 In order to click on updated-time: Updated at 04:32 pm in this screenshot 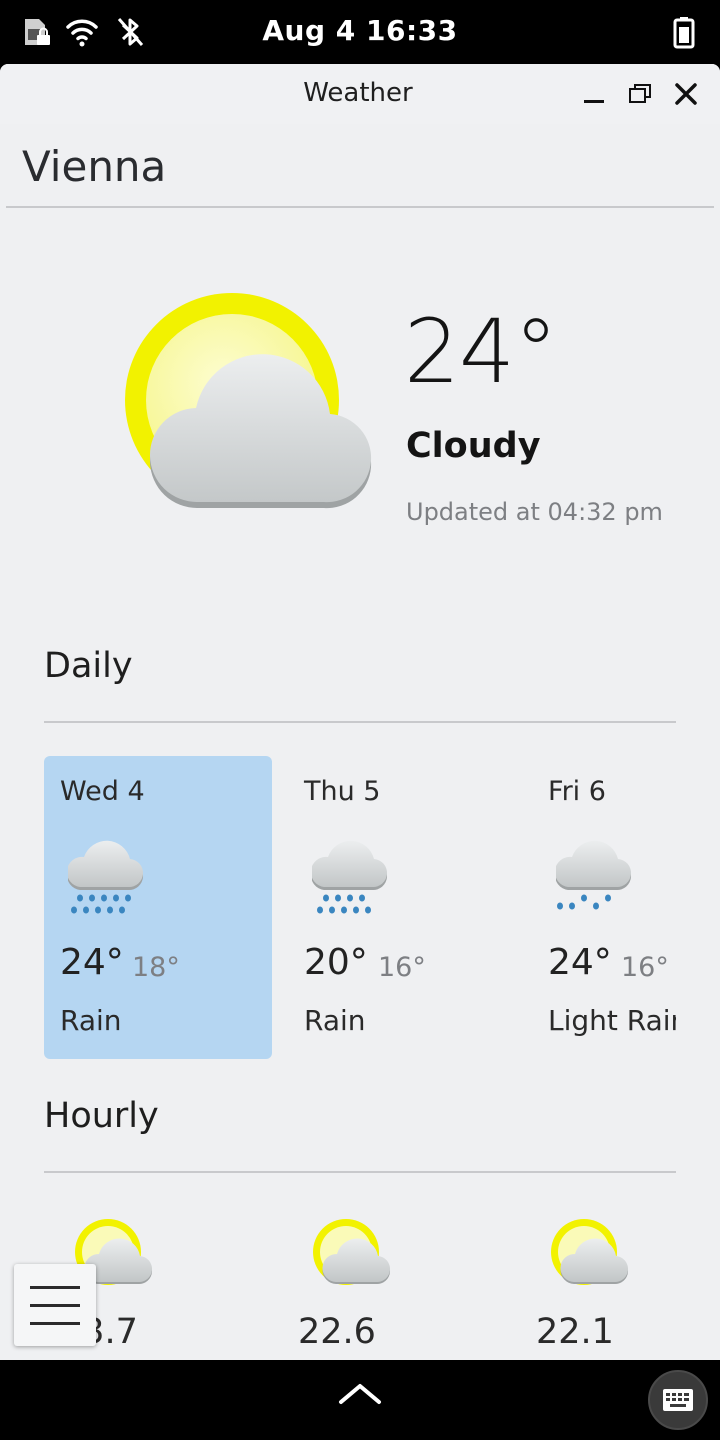, I will do `click(534, 512)`.